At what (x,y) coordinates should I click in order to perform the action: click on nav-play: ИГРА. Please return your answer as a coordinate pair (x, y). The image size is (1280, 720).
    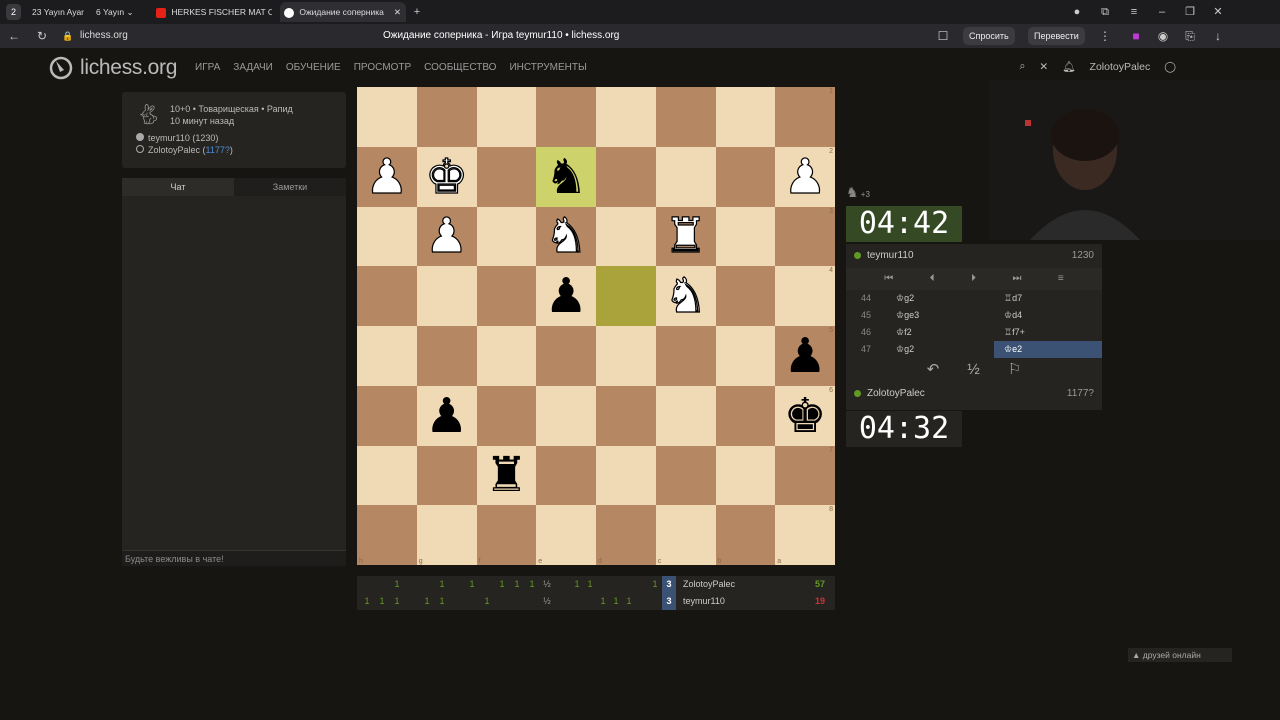
    Looking at the image, I should click on (207, 67).